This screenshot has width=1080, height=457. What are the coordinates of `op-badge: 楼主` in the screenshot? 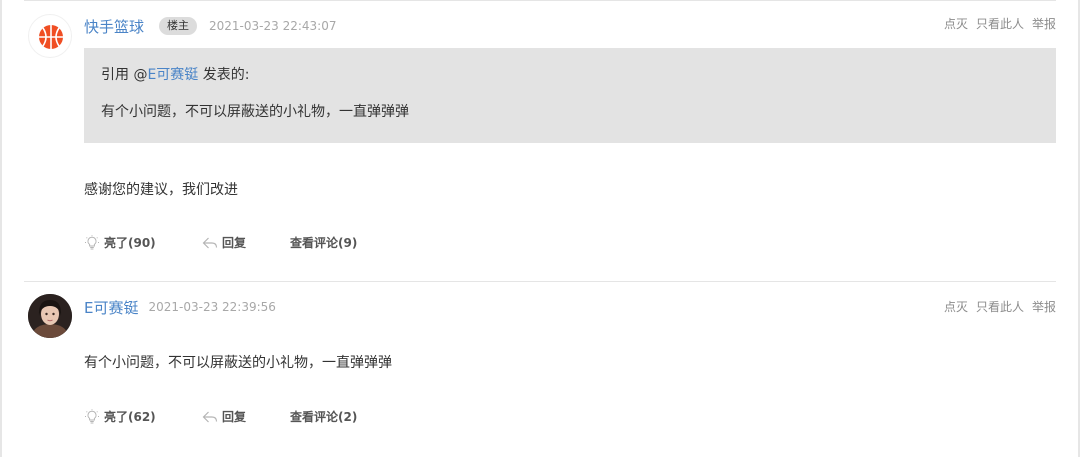 It's located at (178, 26).